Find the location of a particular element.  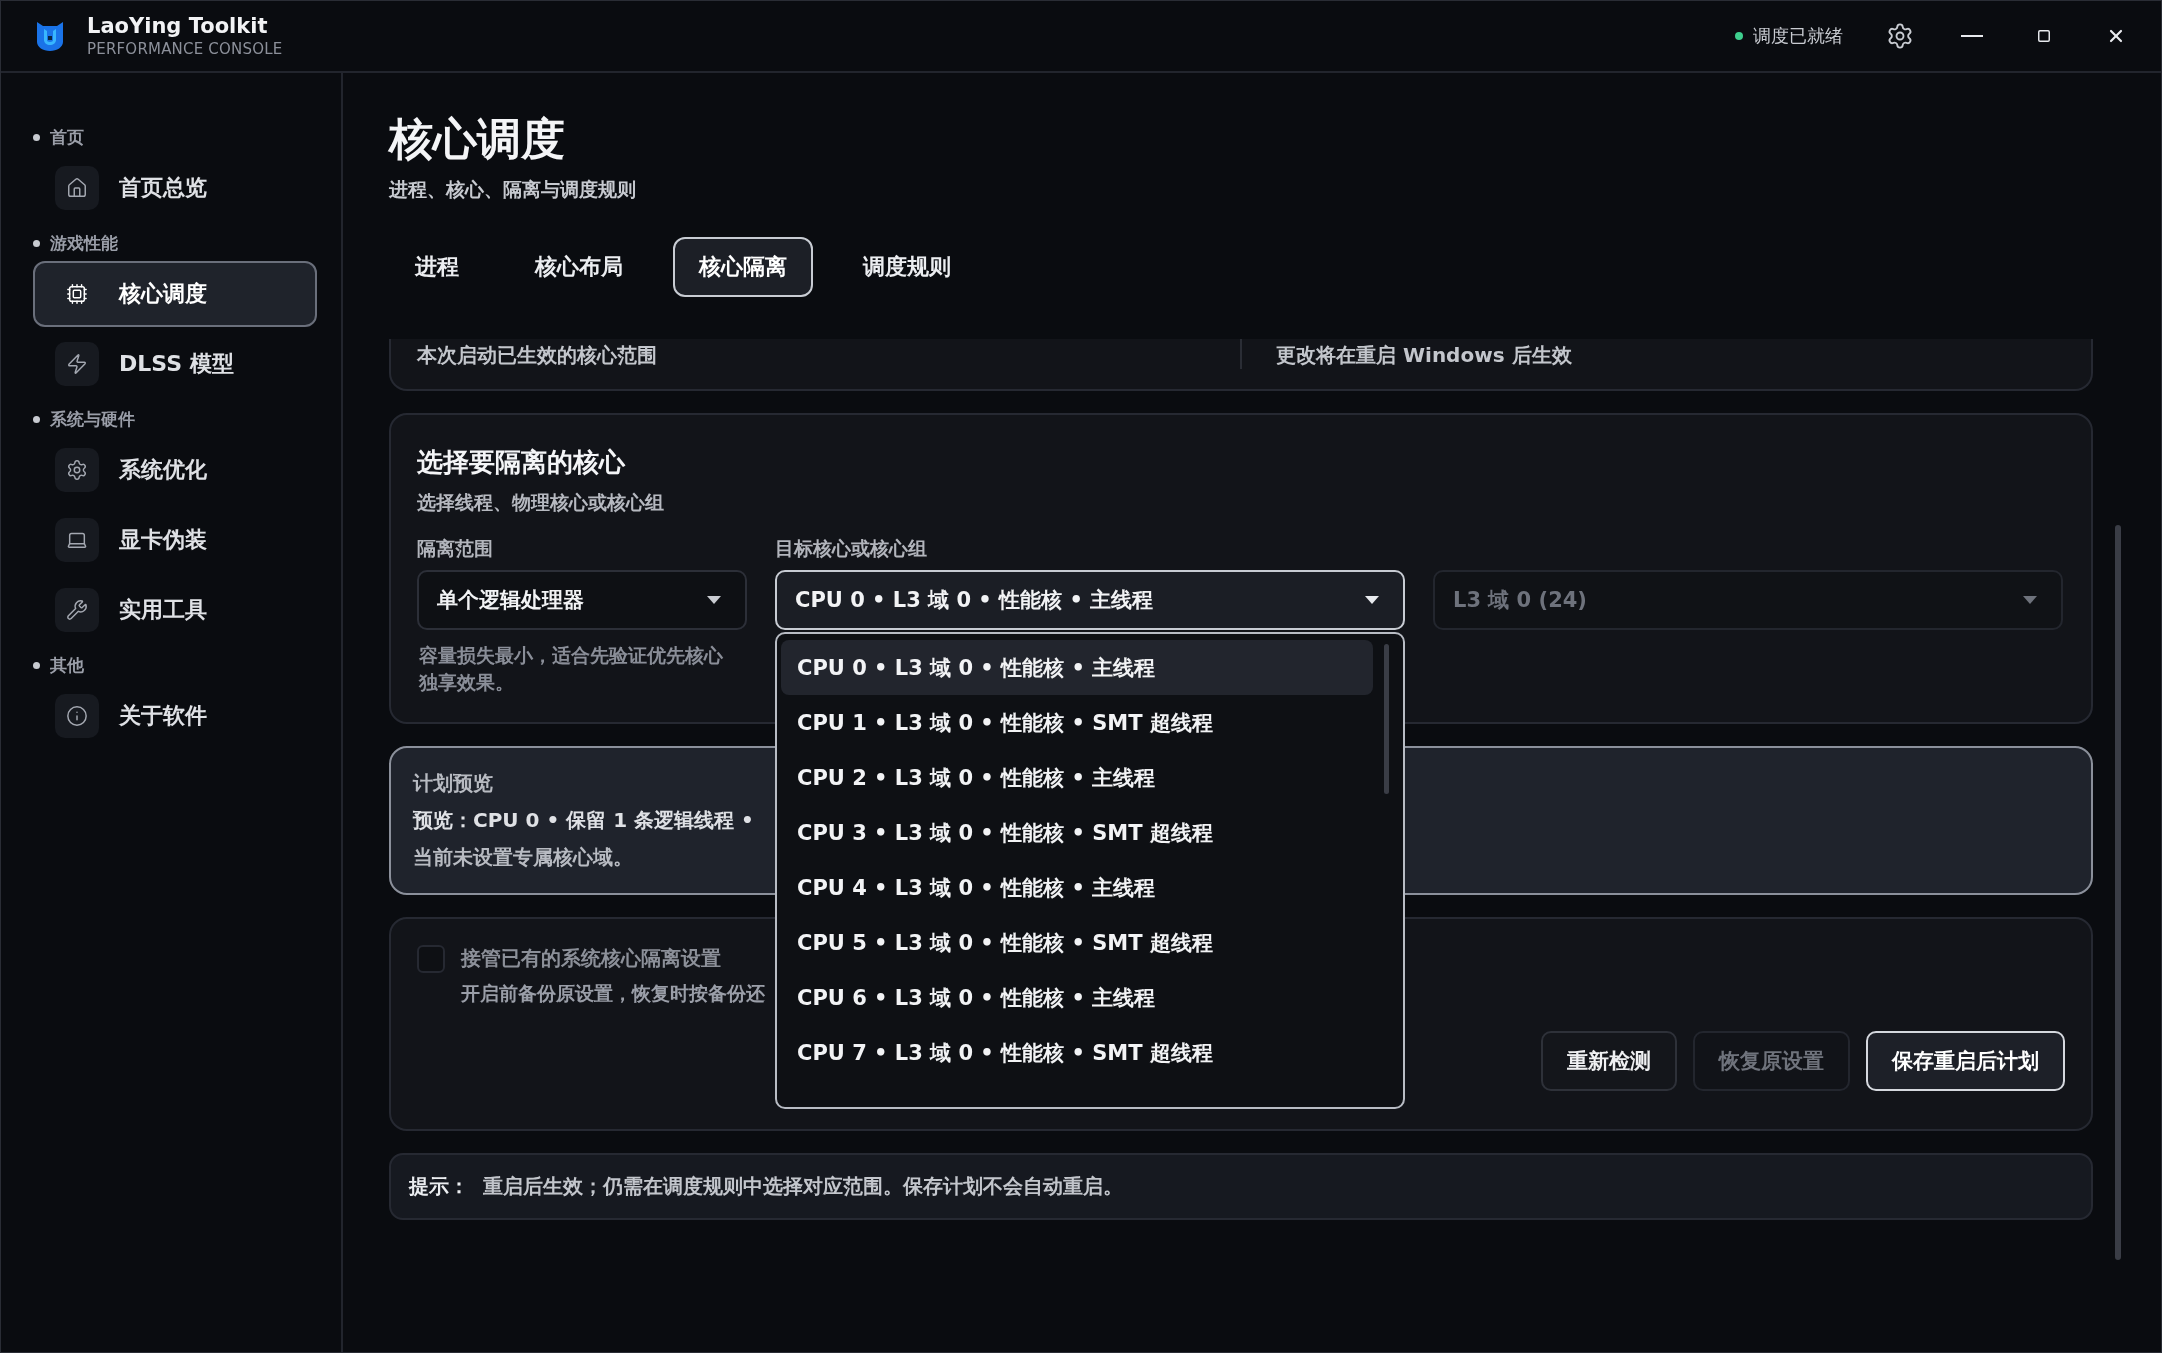

page-subtitle: 进程、核心、隔离与调度规则 is located at coordinates (513, 190).